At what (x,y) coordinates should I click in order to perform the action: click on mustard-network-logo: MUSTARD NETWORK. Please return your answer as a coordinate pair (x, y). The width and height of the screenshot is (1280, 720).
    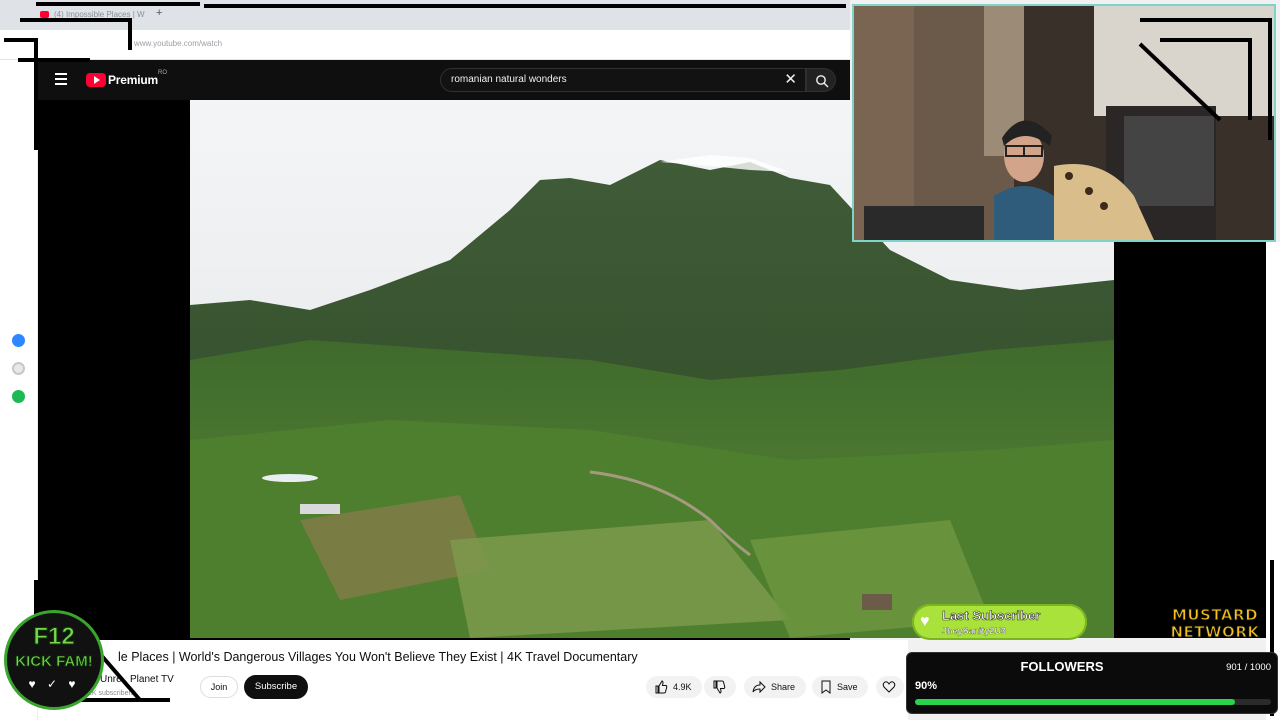
    Looking at the image, I should click on (1215, 624).